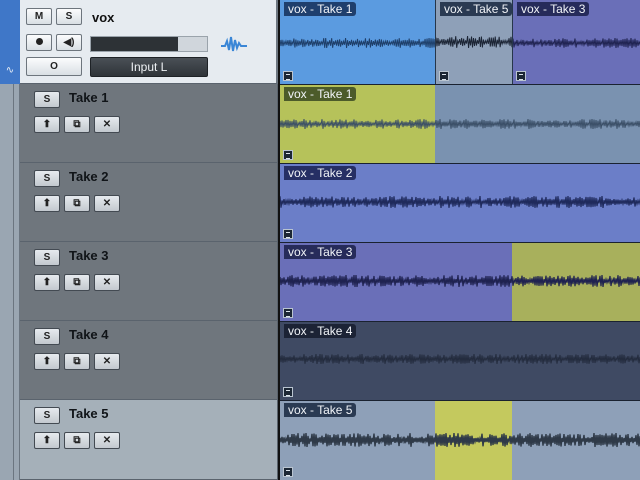  I want to click on take-name: Take 4, so click(89, 334).